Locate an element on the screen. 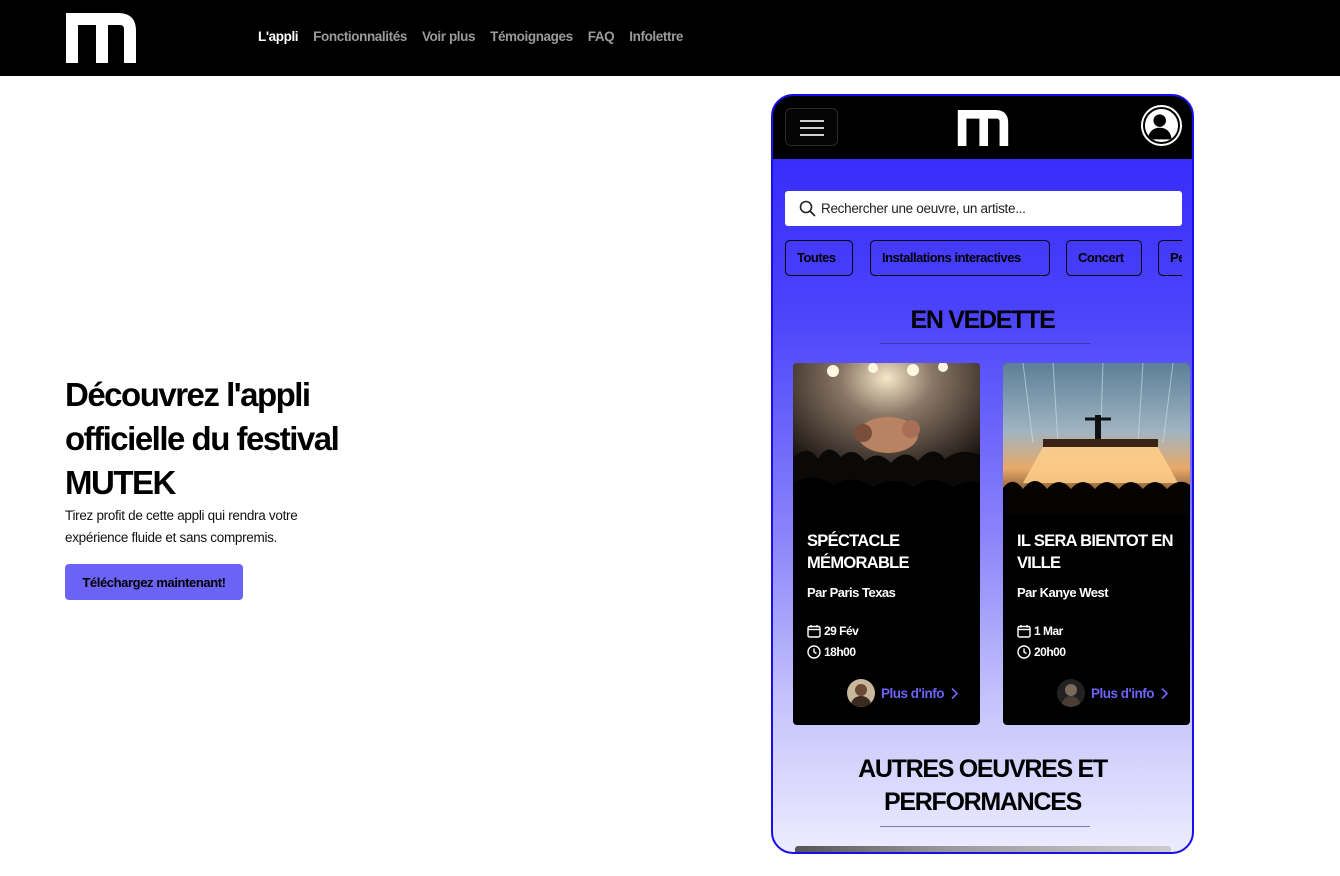  card-date-text: 1 Mar is located at coordinates (1048, 631).